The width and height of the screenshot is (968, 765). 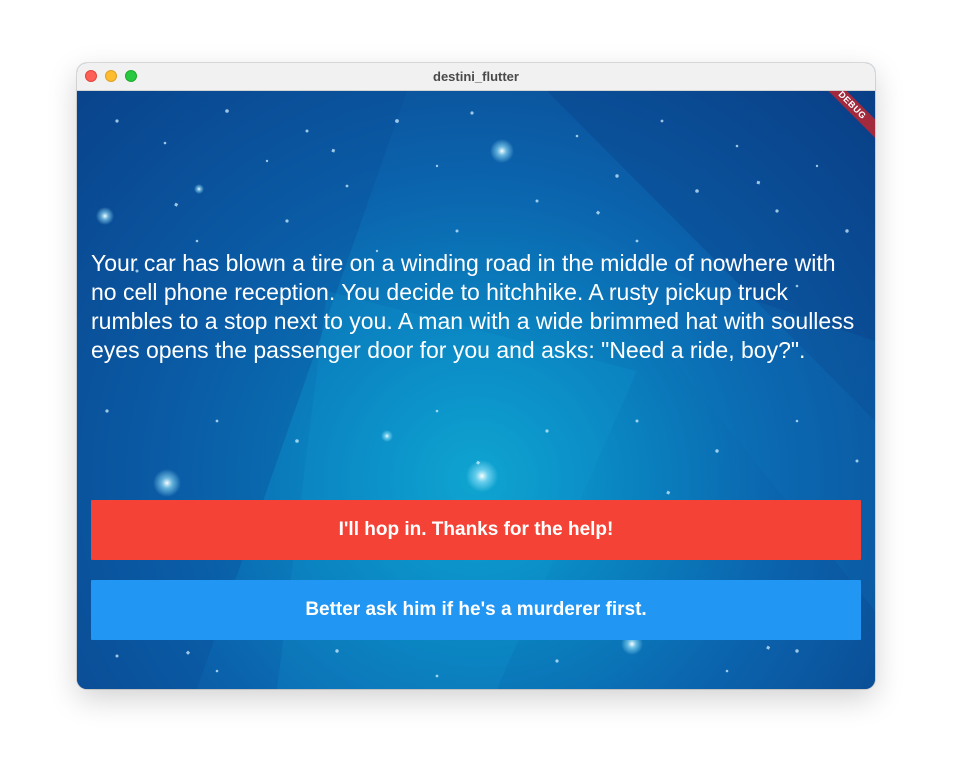 I want to click on choice-2-label: Better ask him if he's a murderer first., so click(x=476, y=609).